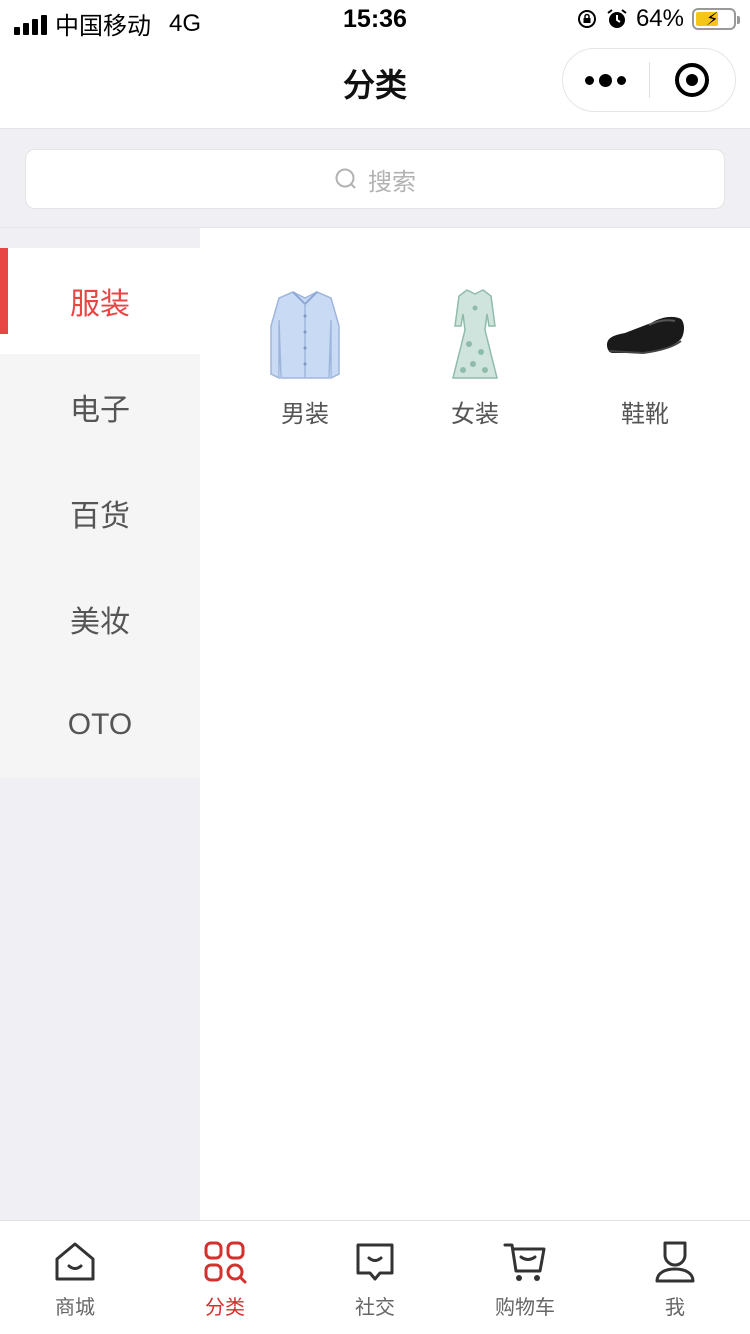 Image resolution: width=750 pixels, height=1334 pixels. Describe the element at coordinates (645, 334) in the screenshot. I see `shoe-icon` at that location.